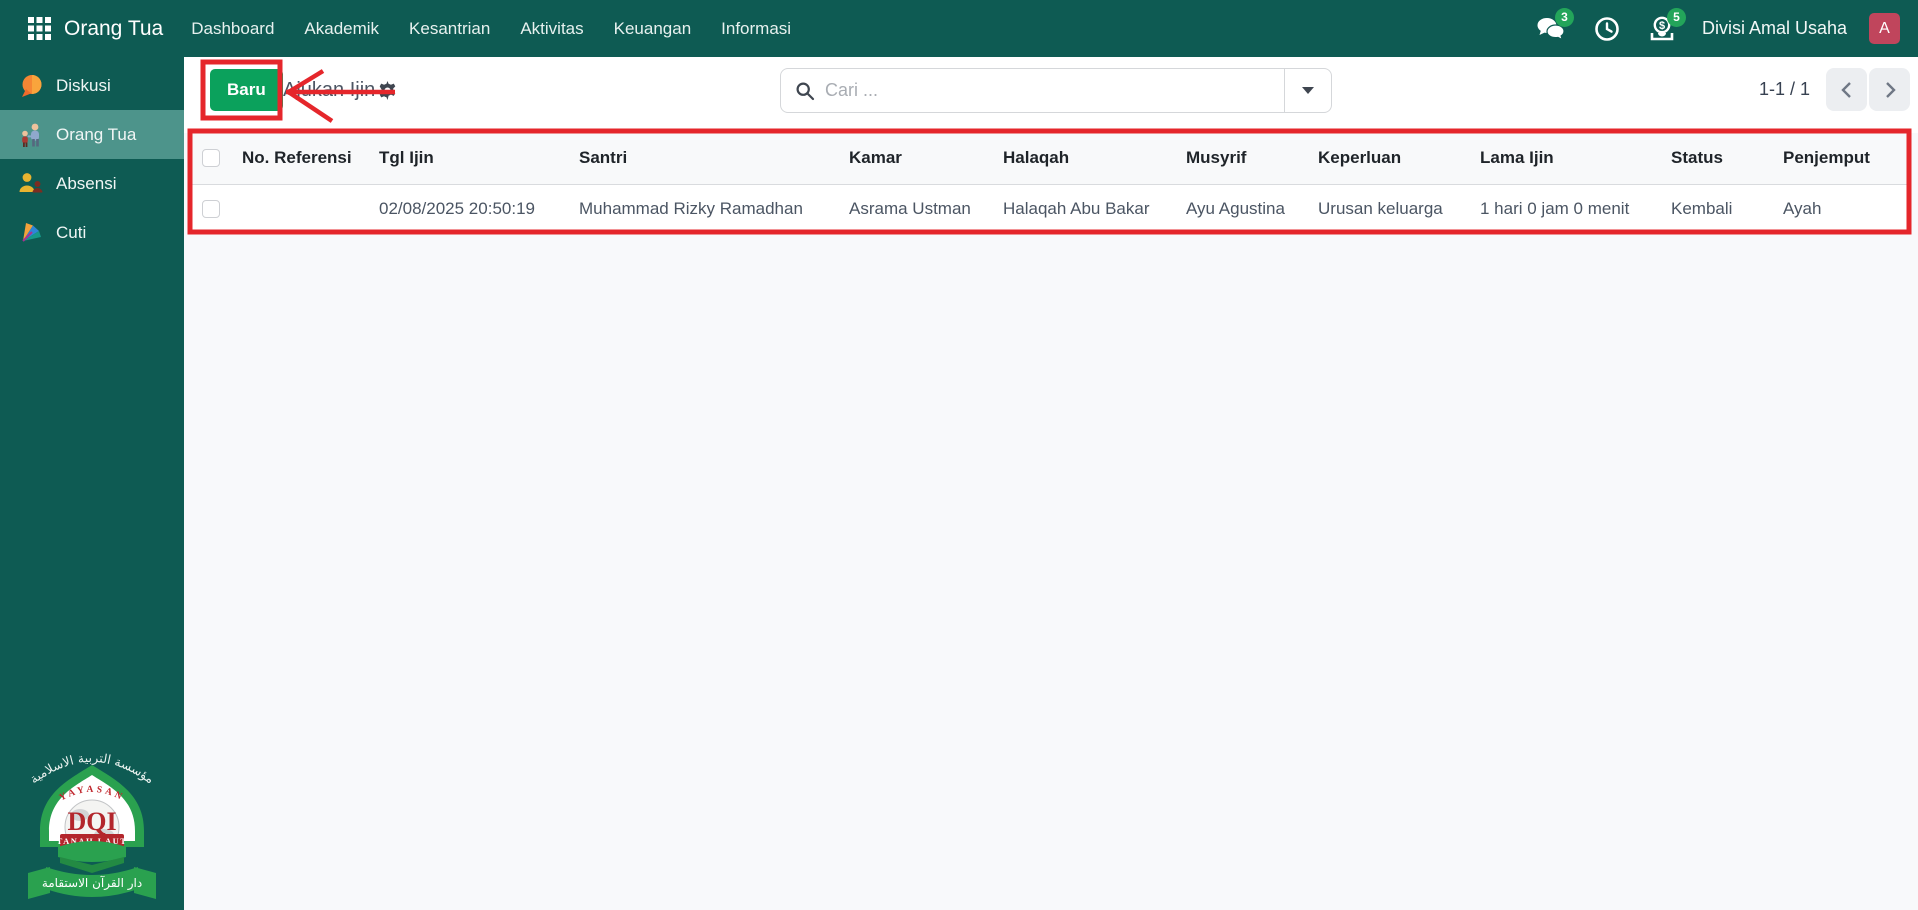 The height and width of the screenshot is (910, 1918). I want to click on sidebar-item-label: Cuti, so click(71, 232).